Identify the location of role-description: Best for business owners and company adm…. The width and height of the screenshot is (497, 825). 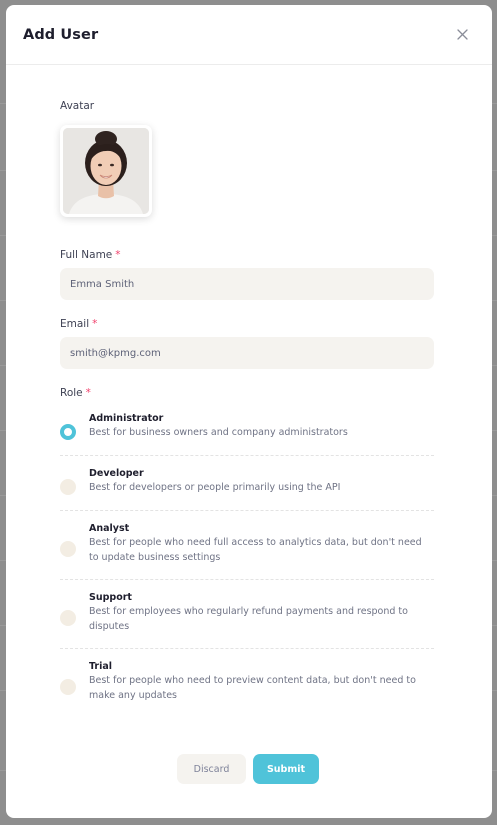
(218, 432).